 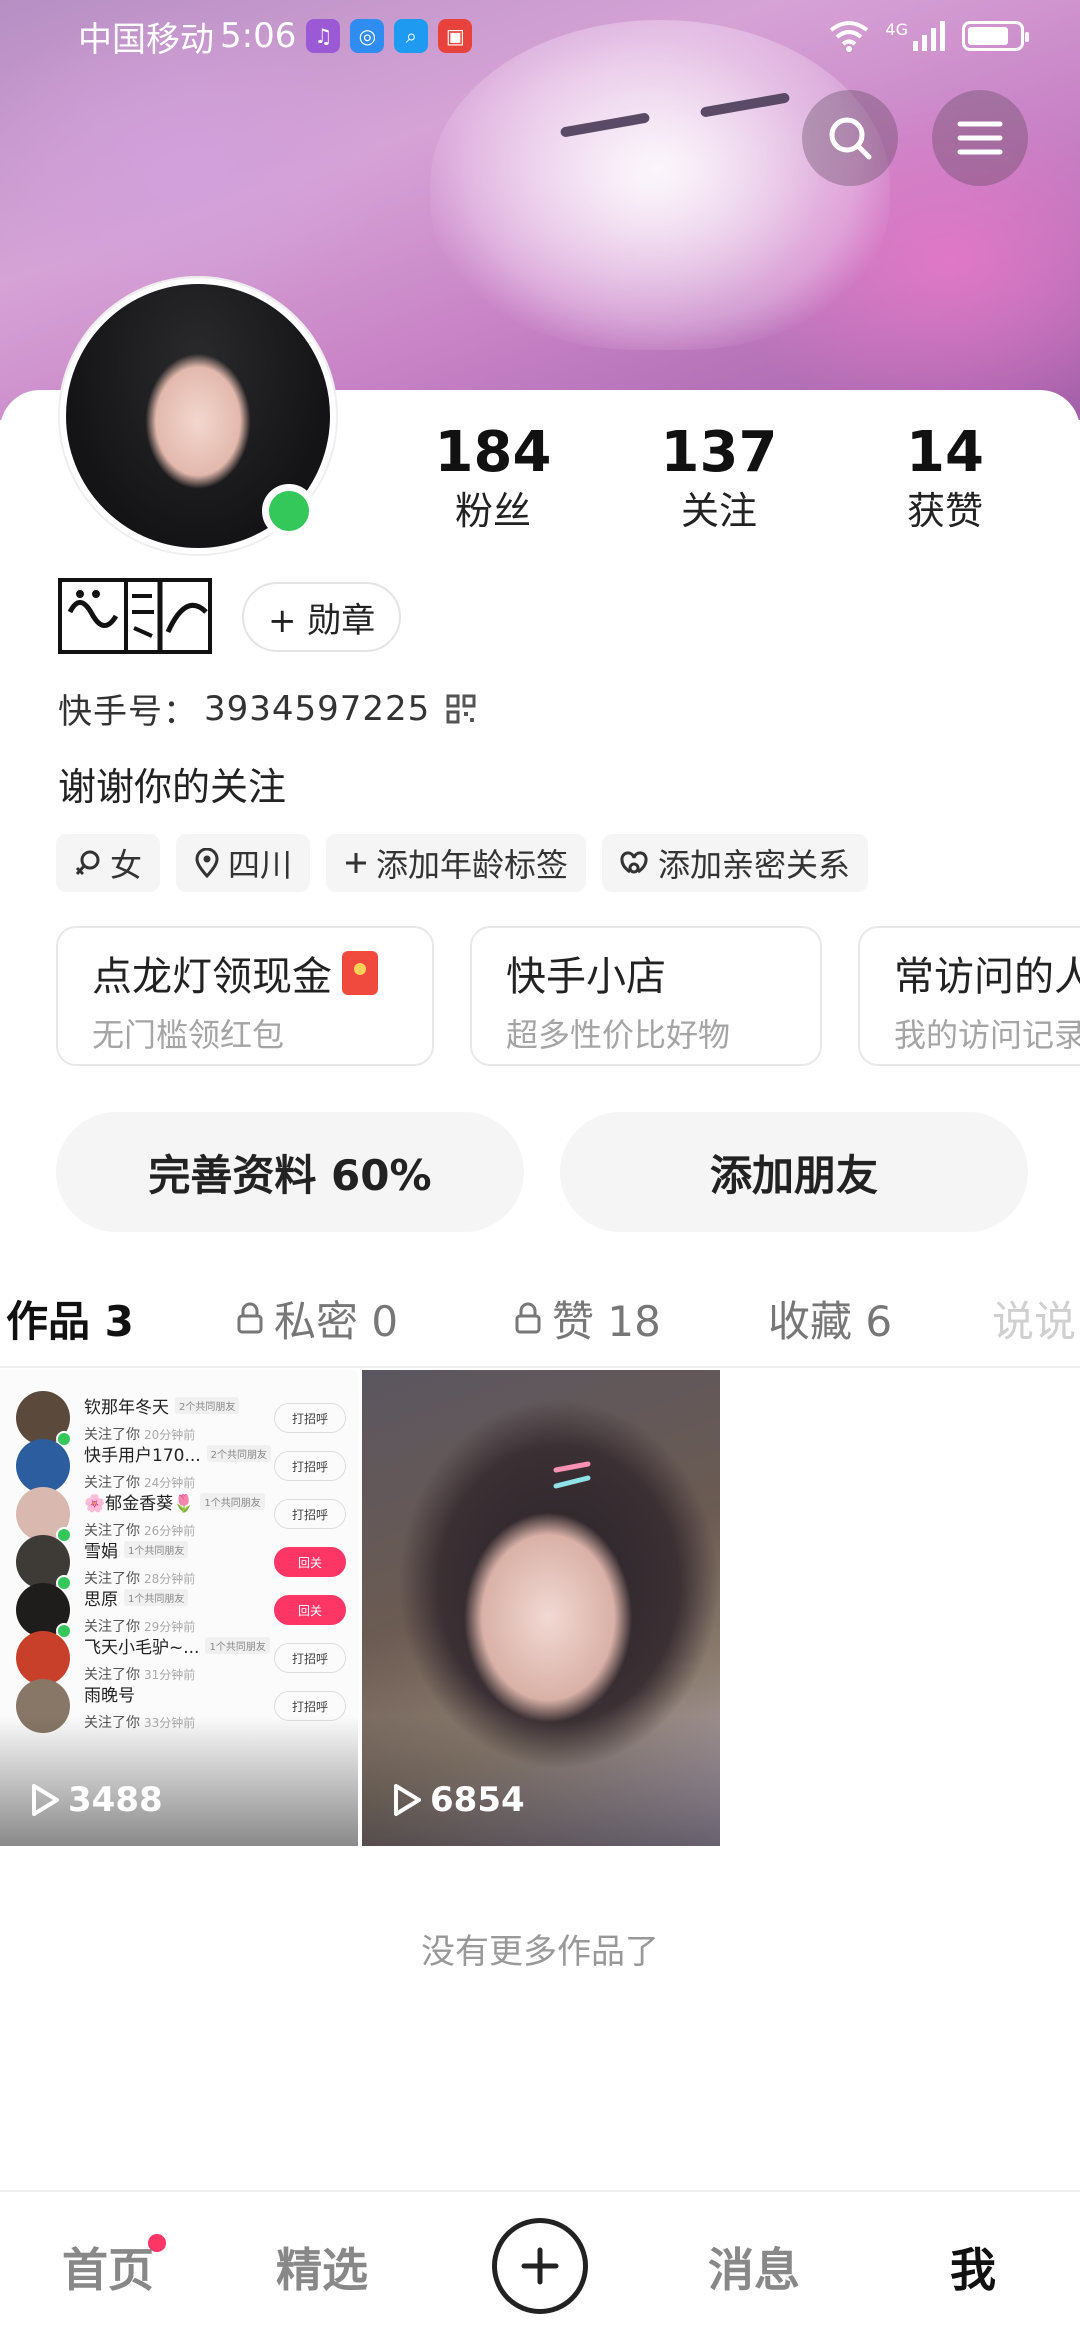 What do you see at coordinates (987, 977) in the screenshot?
I see `promo-title: 常访问的人` at bounding box center [987, 977].